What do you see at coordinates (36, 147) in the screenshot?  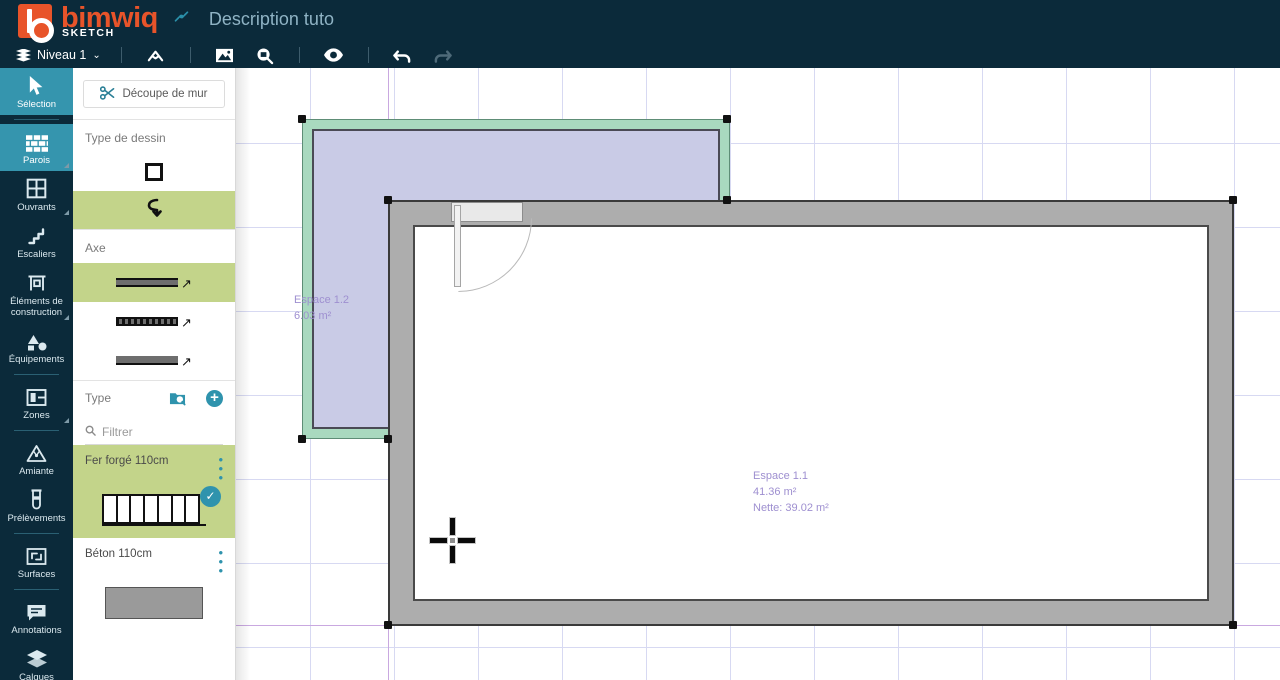 I see `sidebar-item-parois: Parois` at bounding box center [36, 147].